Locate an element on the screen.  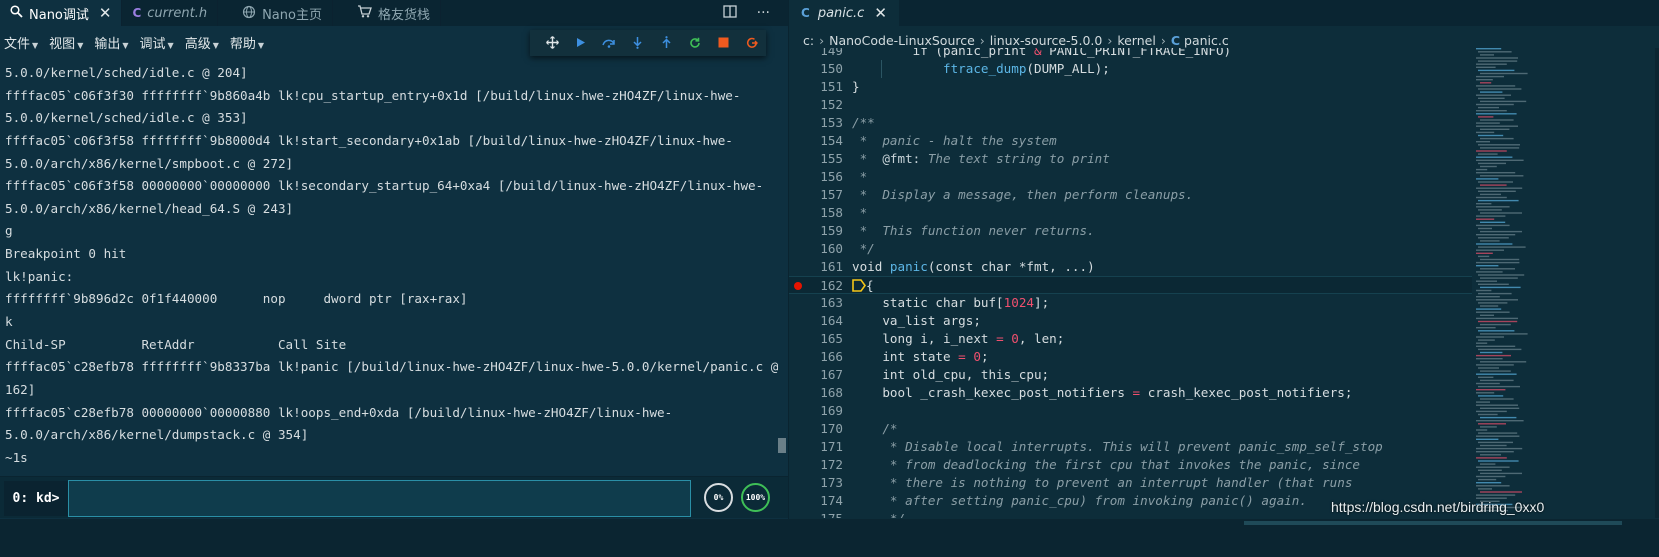
line-number: 154 is located at coordinates (816, 141).